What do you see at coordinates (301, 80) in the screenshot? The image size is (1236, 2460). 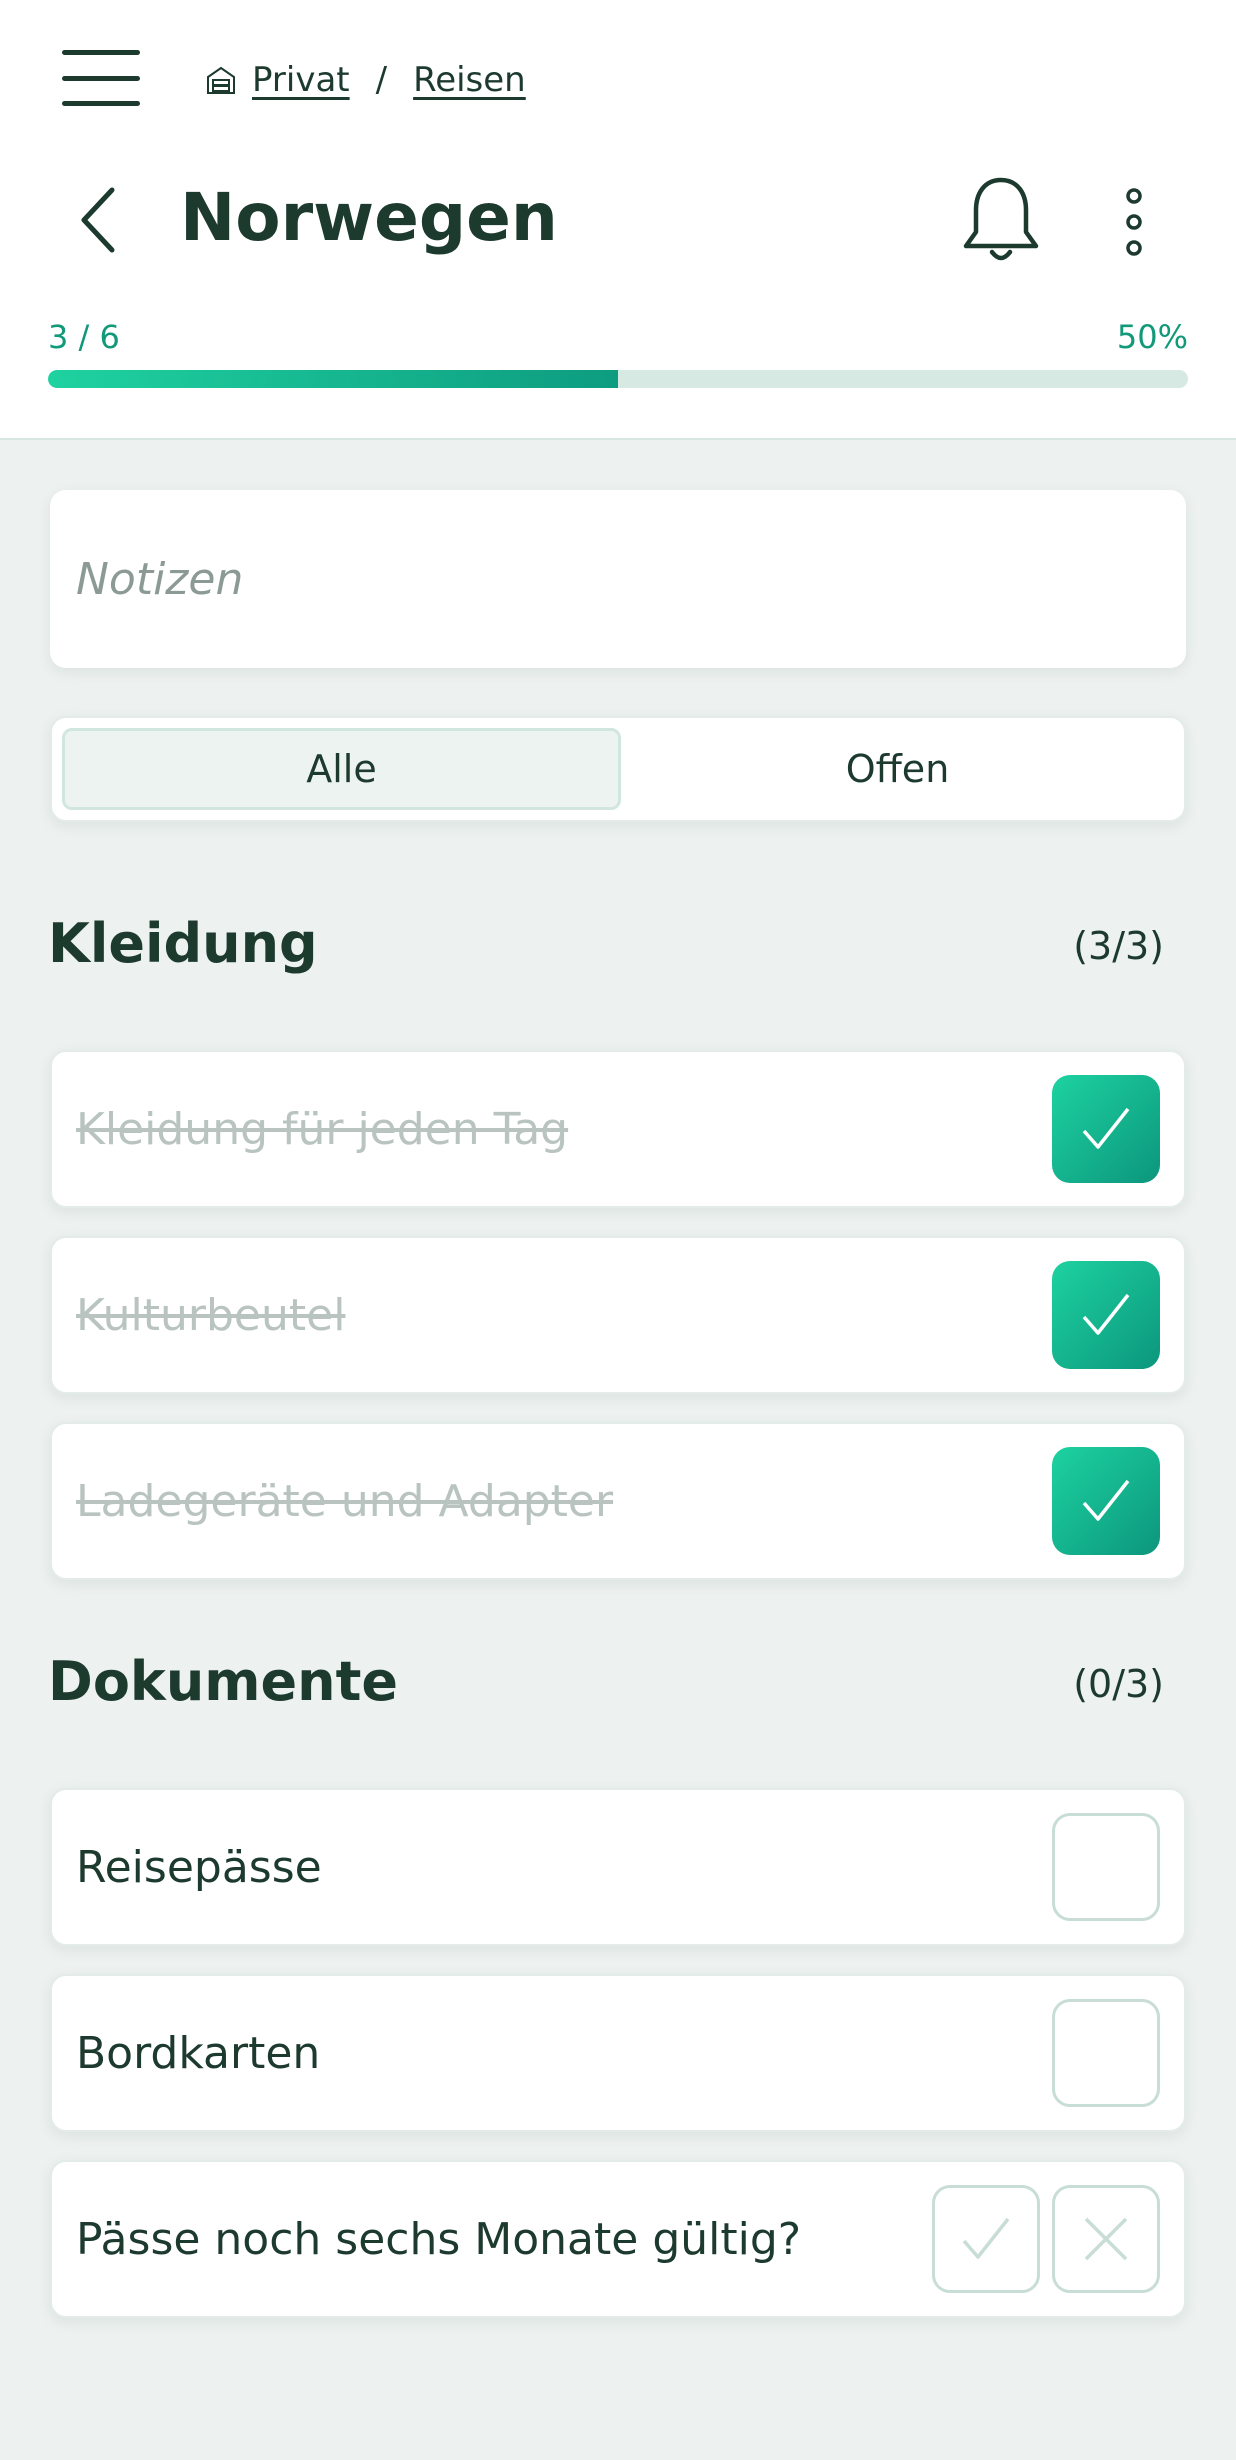 I see `breadcrumb-home-link: Privat` at bounding box center [301, 80].